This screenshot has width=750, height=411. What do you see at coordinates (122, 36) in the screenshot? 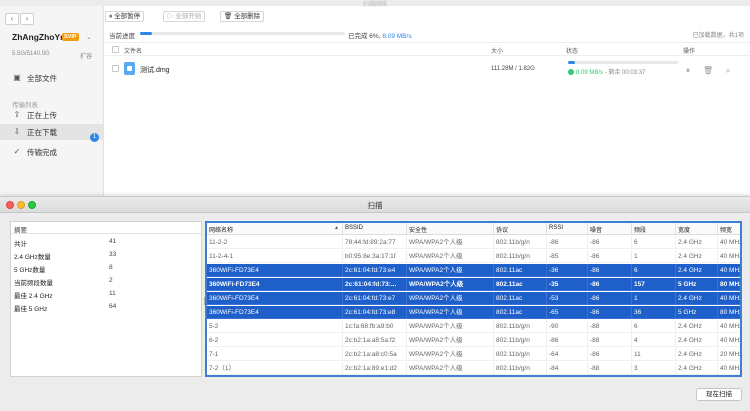
I see `progress-label: 当前进度` at bounding box center [122, 36].